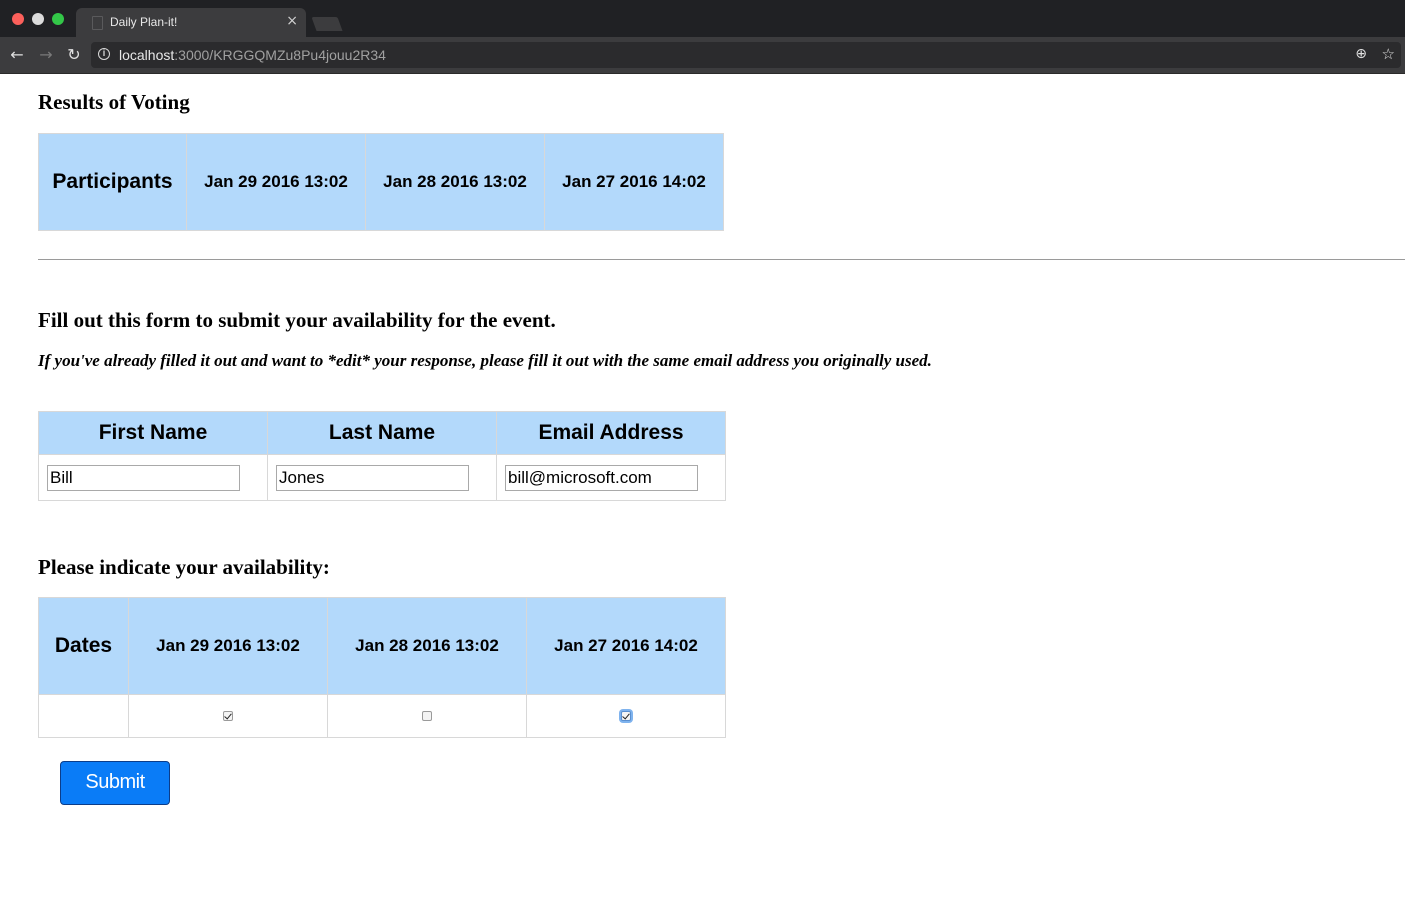 This screenshot has height=900, width=1405. I want to click on first-name-cell, so click(153, 477).